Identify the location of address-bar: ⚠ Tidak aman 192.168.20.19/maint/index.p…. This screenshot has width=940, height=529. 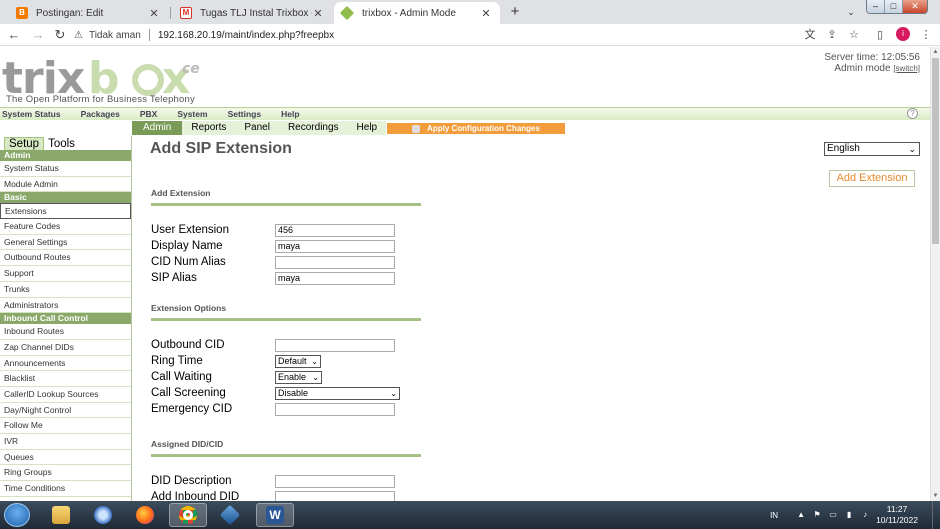
(434, 35).